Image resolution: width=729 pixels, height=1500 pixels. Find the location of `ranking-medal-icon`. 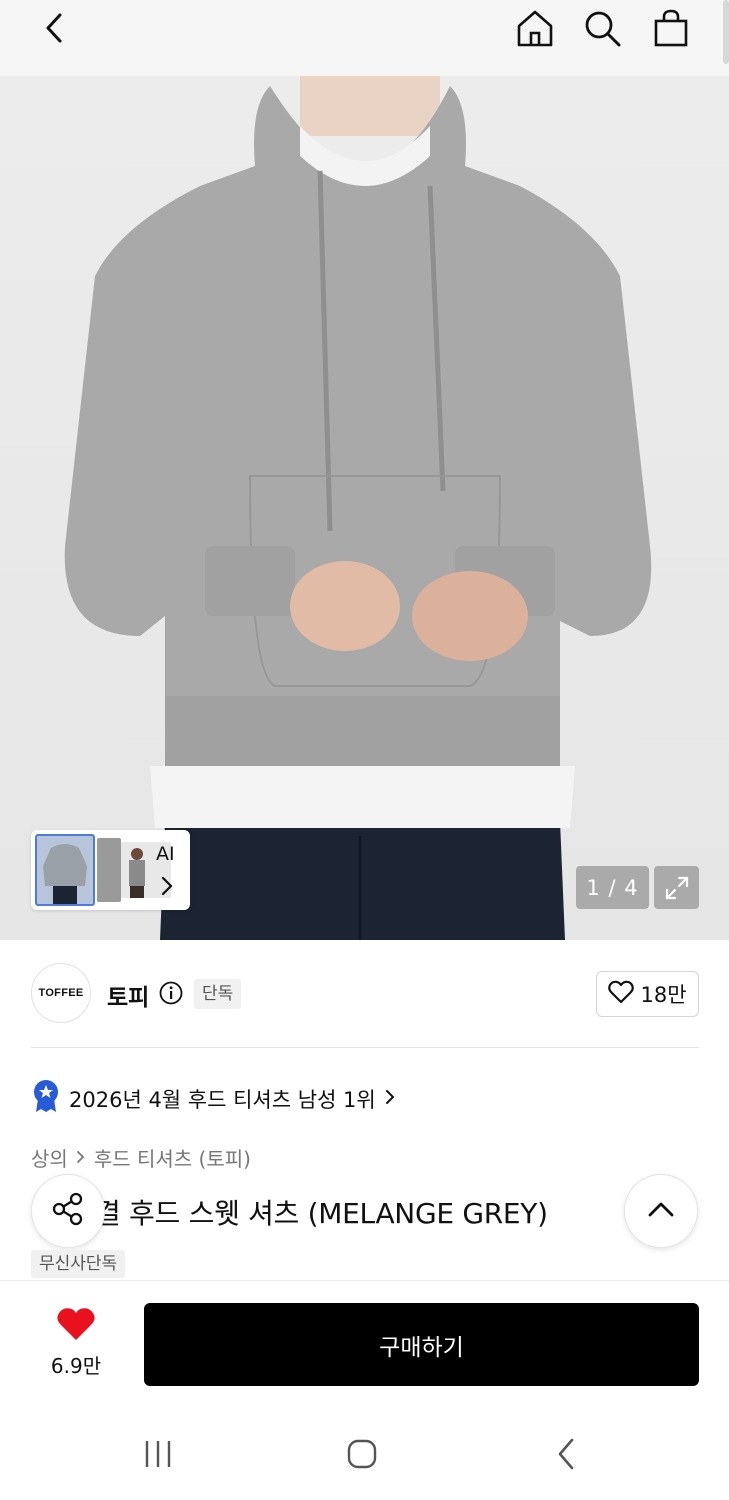

ranking-medal-icon is located at coordinates (46, 1098).